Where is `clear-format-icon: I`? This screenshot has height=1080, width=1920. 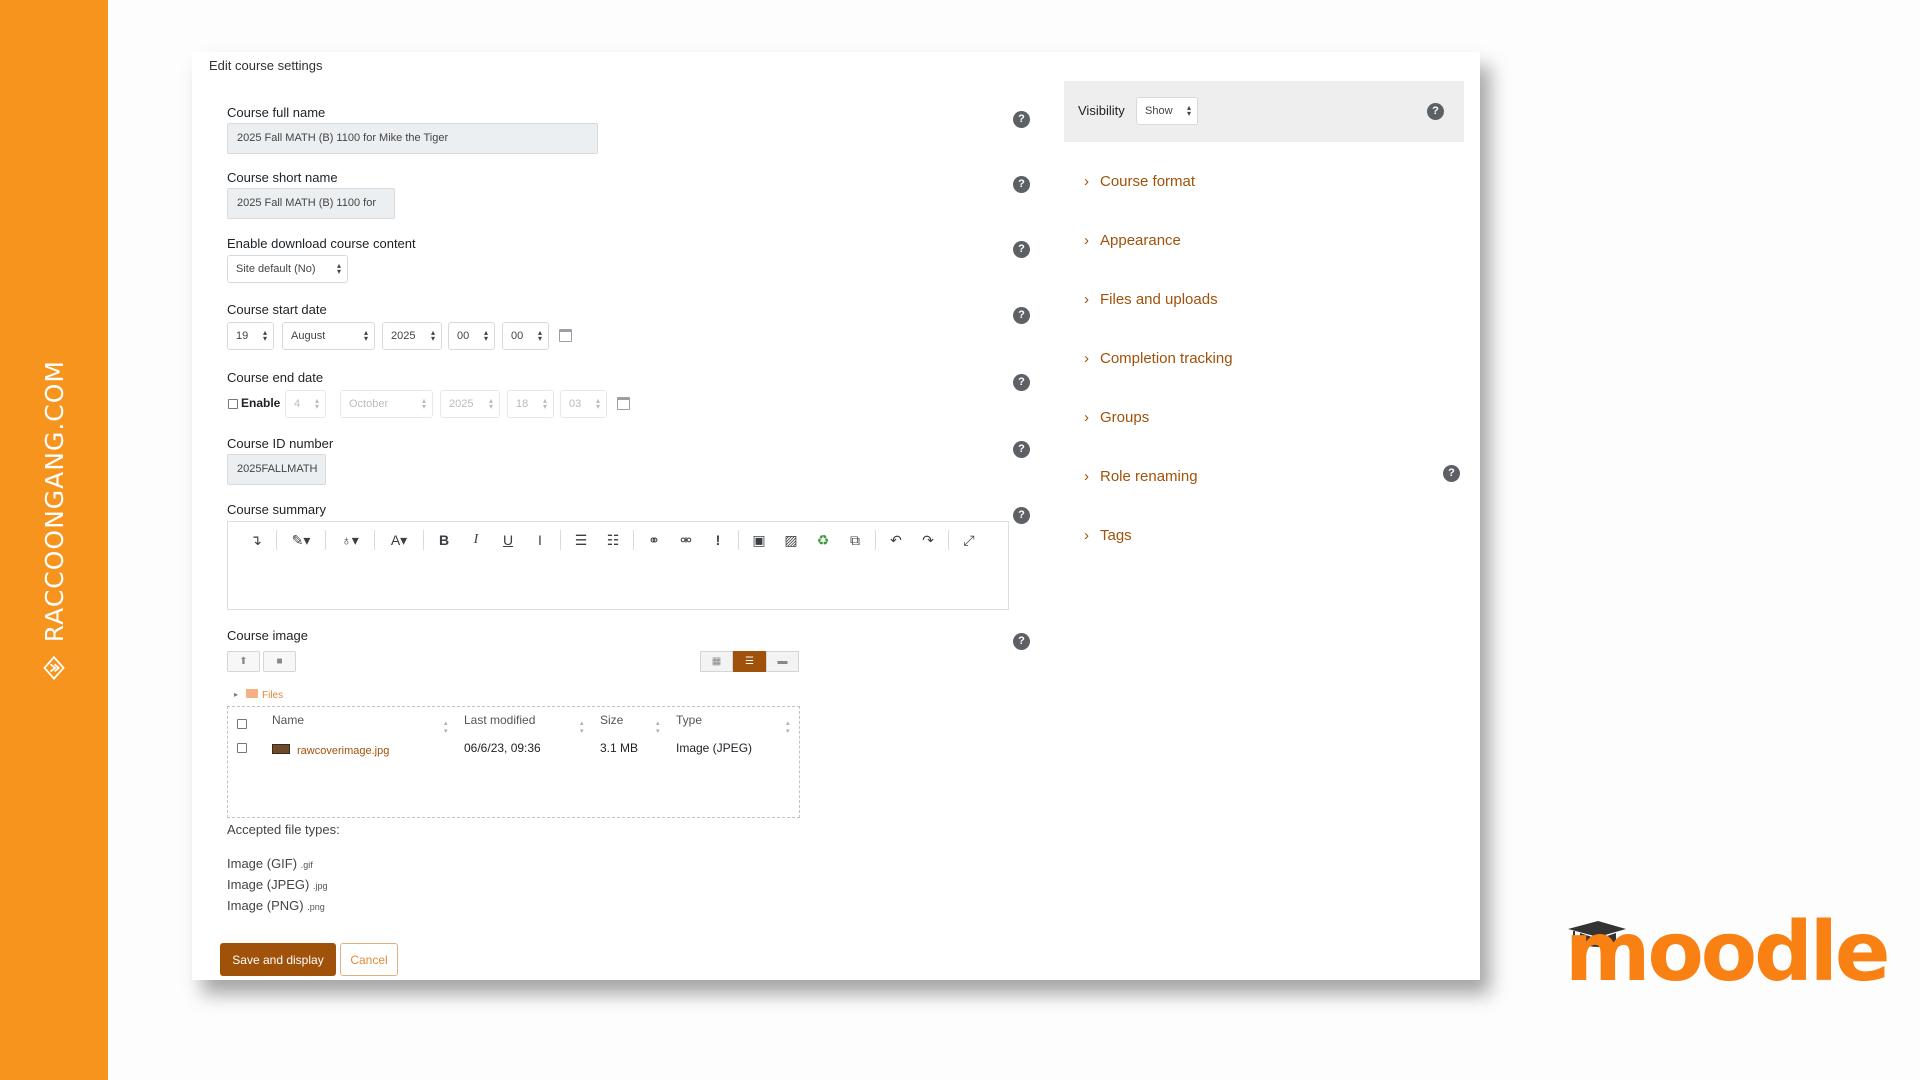 clear-format-icon: I is located at coordinates (540, 540).